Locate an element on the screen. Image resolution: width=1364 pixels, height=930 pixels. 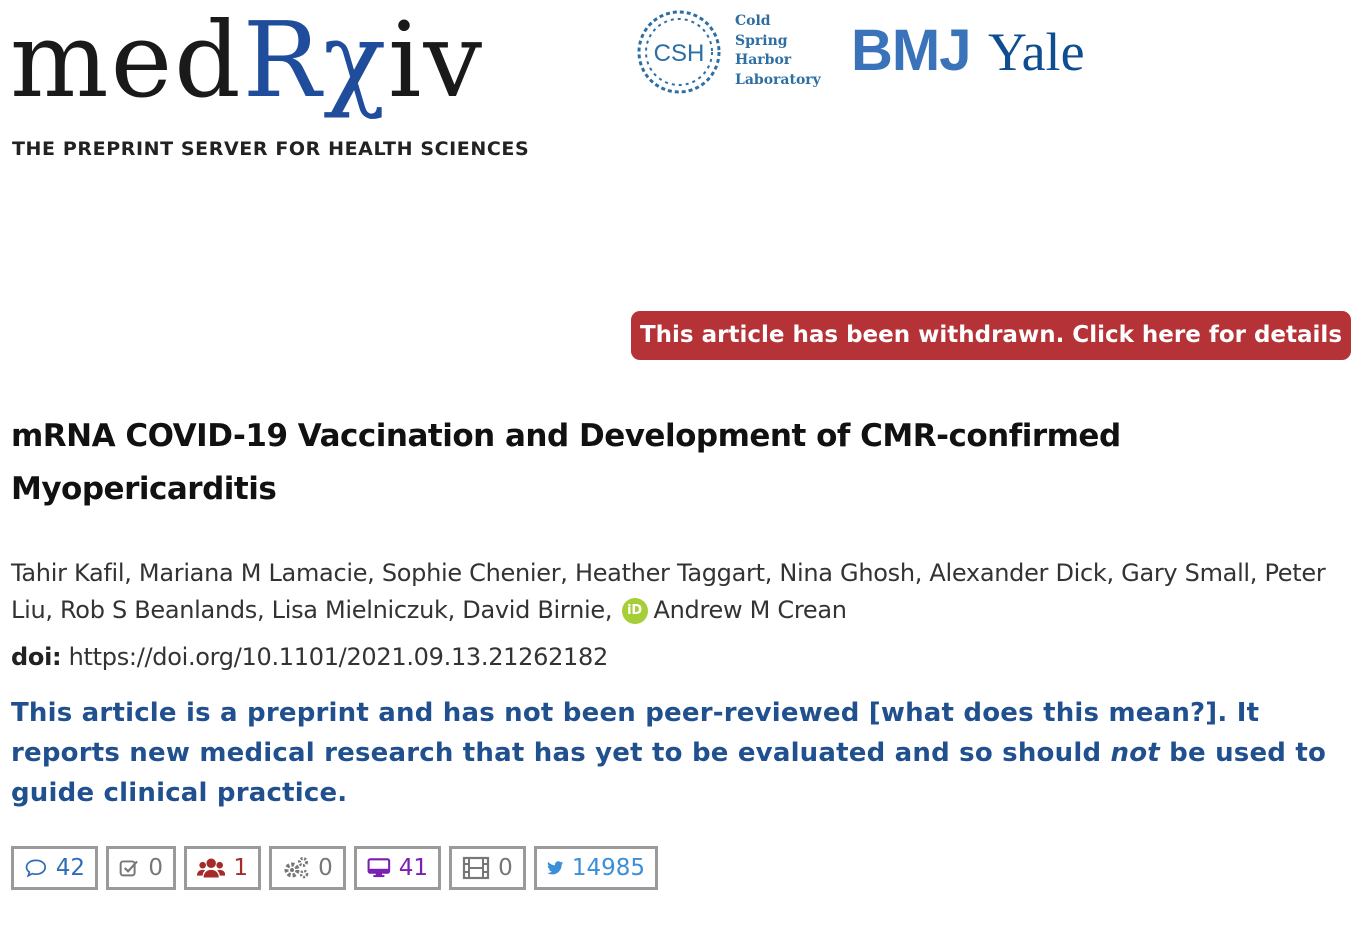
logo-tagline: THE PREPRINT SERVER FOR HEALTH SCIENCES is located at coordinates (271, 149).